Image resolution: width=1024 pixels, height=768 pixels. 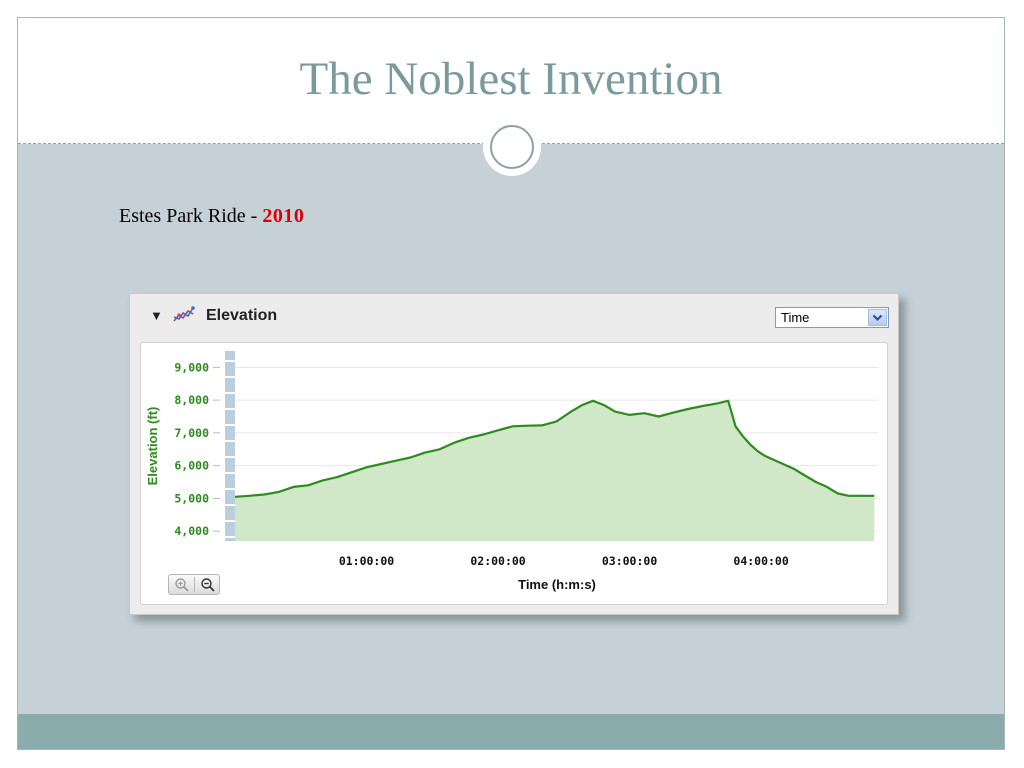 I want to click on y-tick-label: 4,000, so click(x=191, y=531).